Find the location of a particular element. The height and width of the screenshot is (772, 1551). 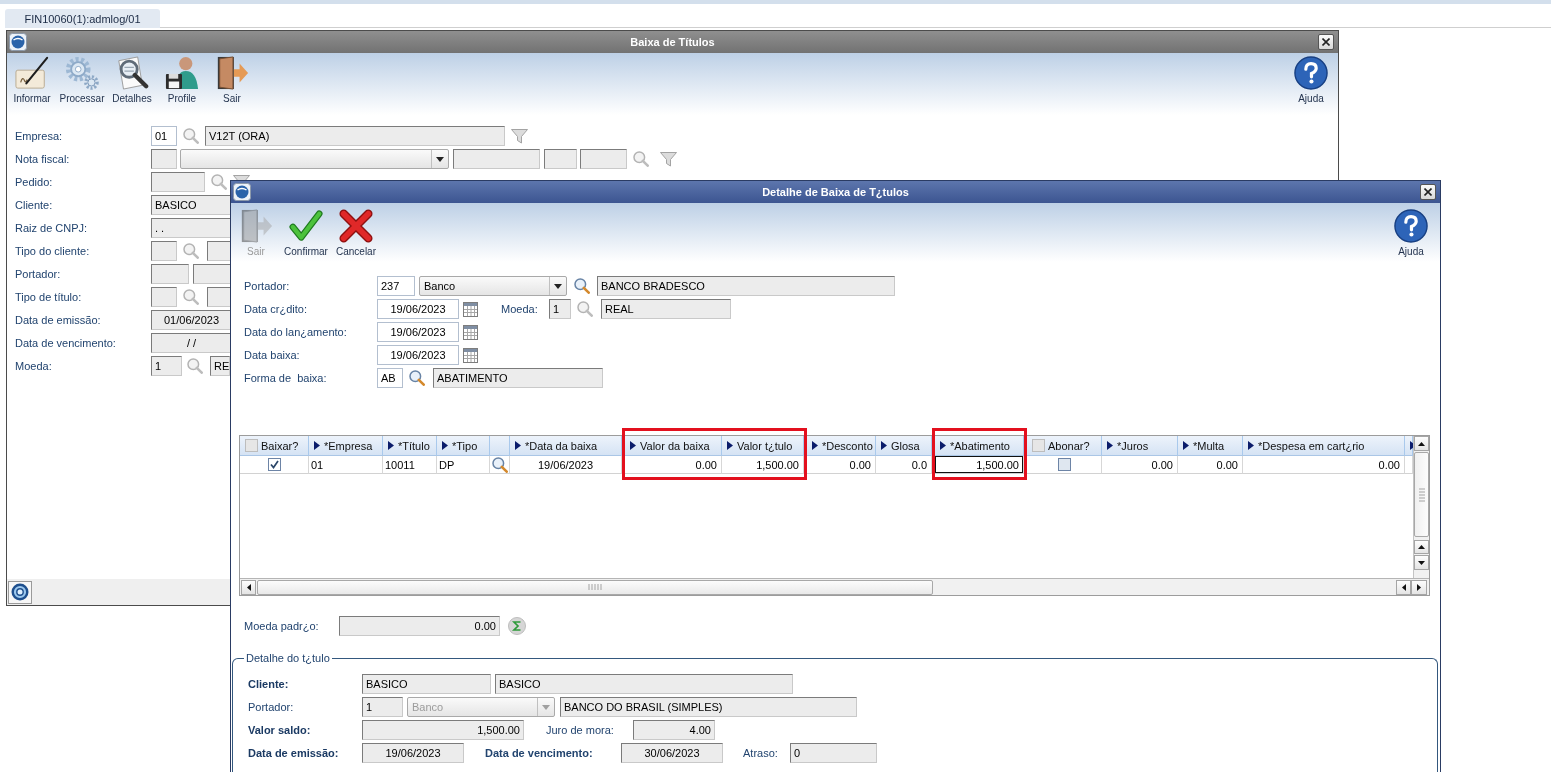

column-header: *Despesa em cart¿rio is located at coordinates (1324, 446).